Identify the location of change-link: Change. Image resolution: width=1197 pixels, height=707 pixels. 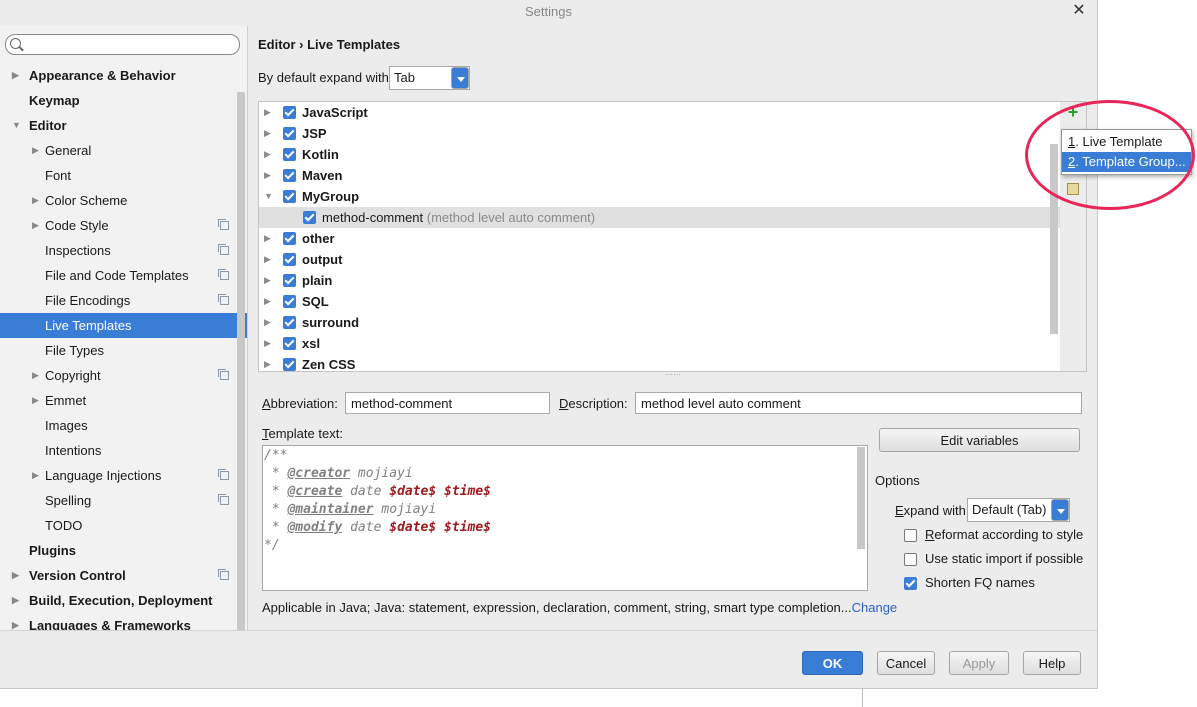
(875, 607).